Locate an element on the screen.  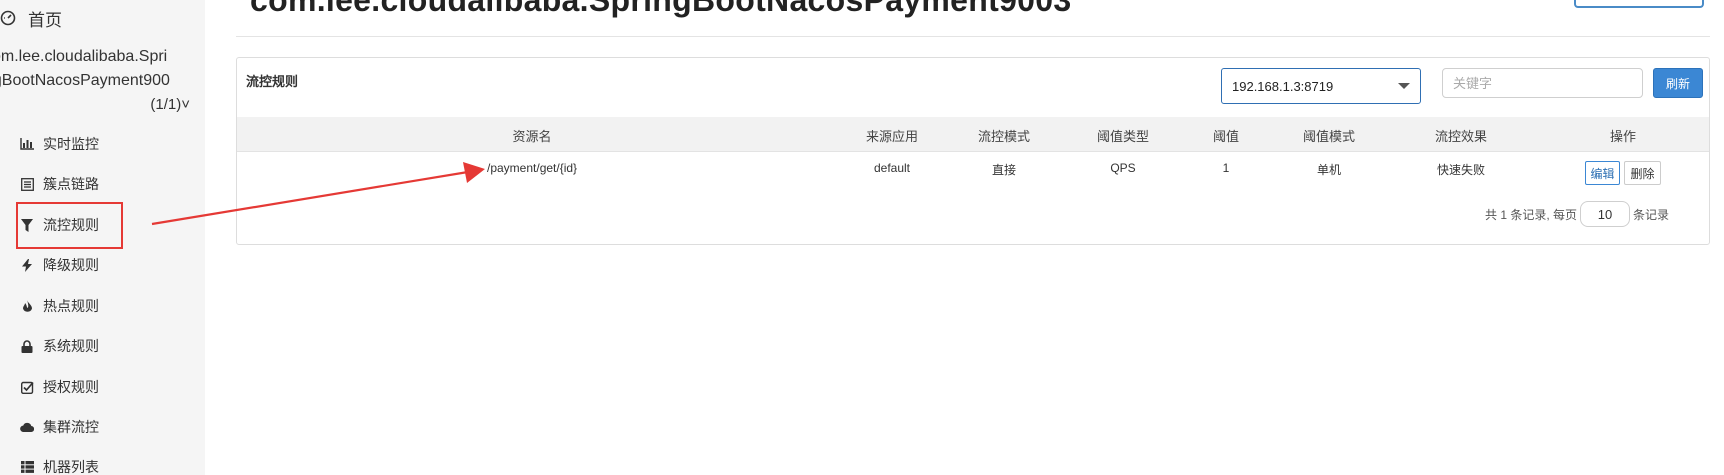
sidebar-item-label: 热点规则 is located at coordinates (71, 306).